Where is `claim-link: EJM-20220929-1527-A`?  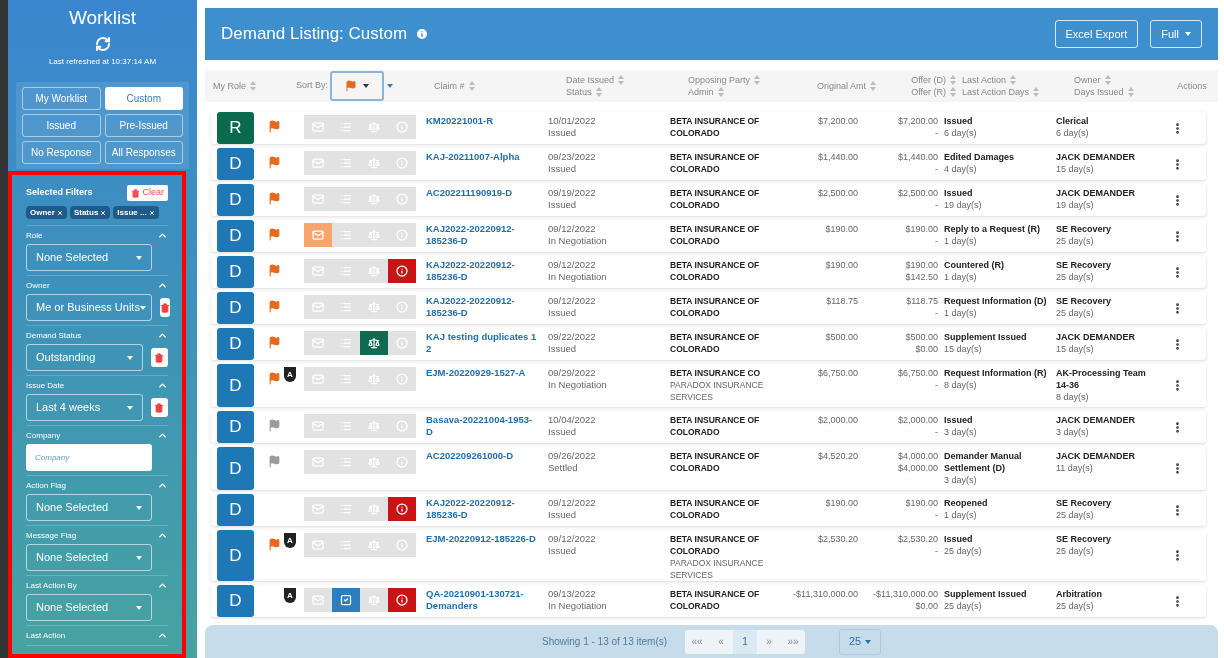 claim-link: EJM-20220929-1527-A is located at coordinates (482, 373).